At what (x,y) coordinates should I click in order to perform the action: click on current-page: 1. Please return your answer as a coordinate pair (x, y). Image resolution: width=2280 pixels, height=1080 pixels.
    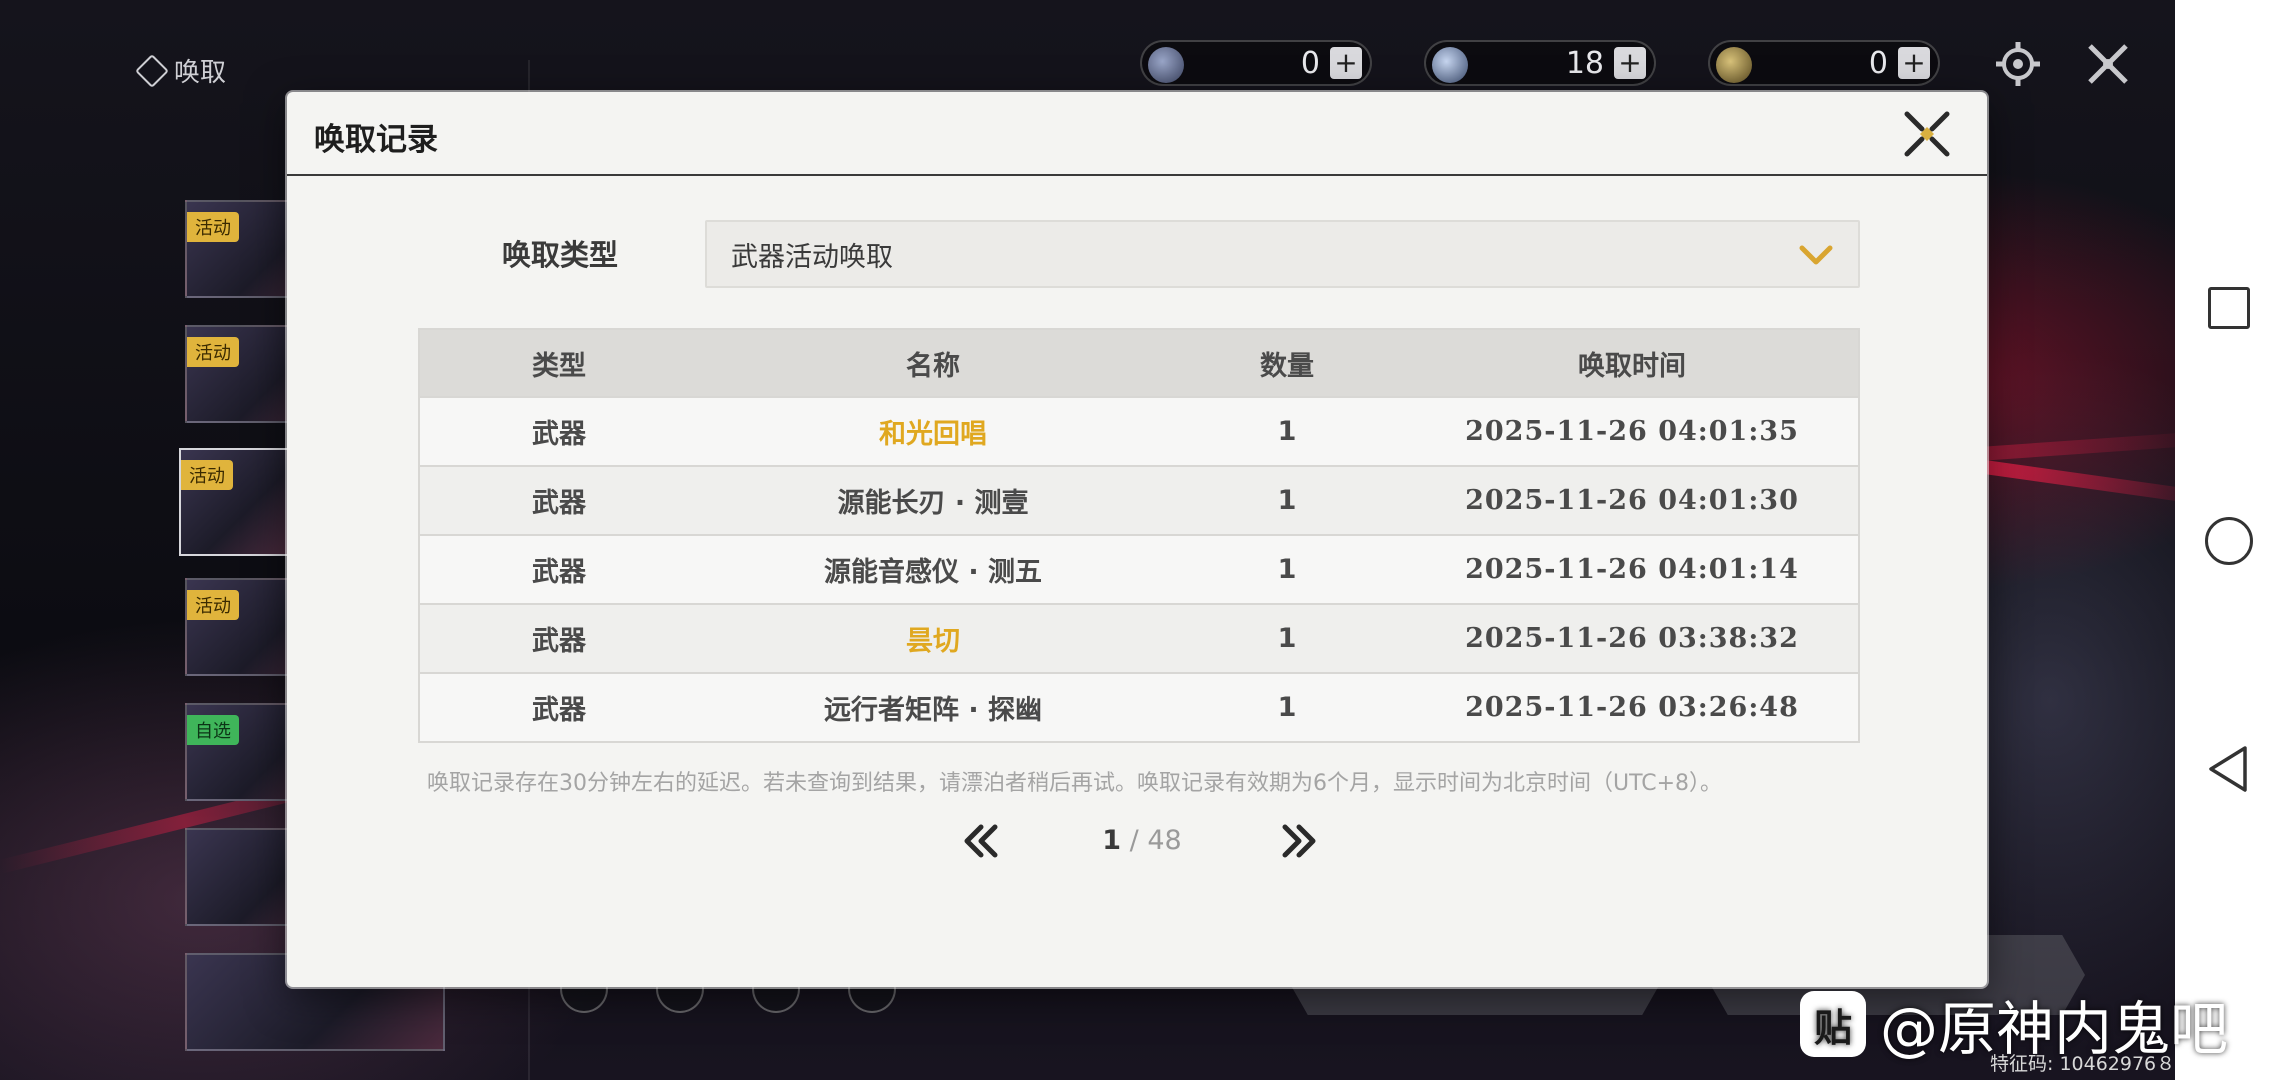
    Looking at the image, I should click on (1112, 840).